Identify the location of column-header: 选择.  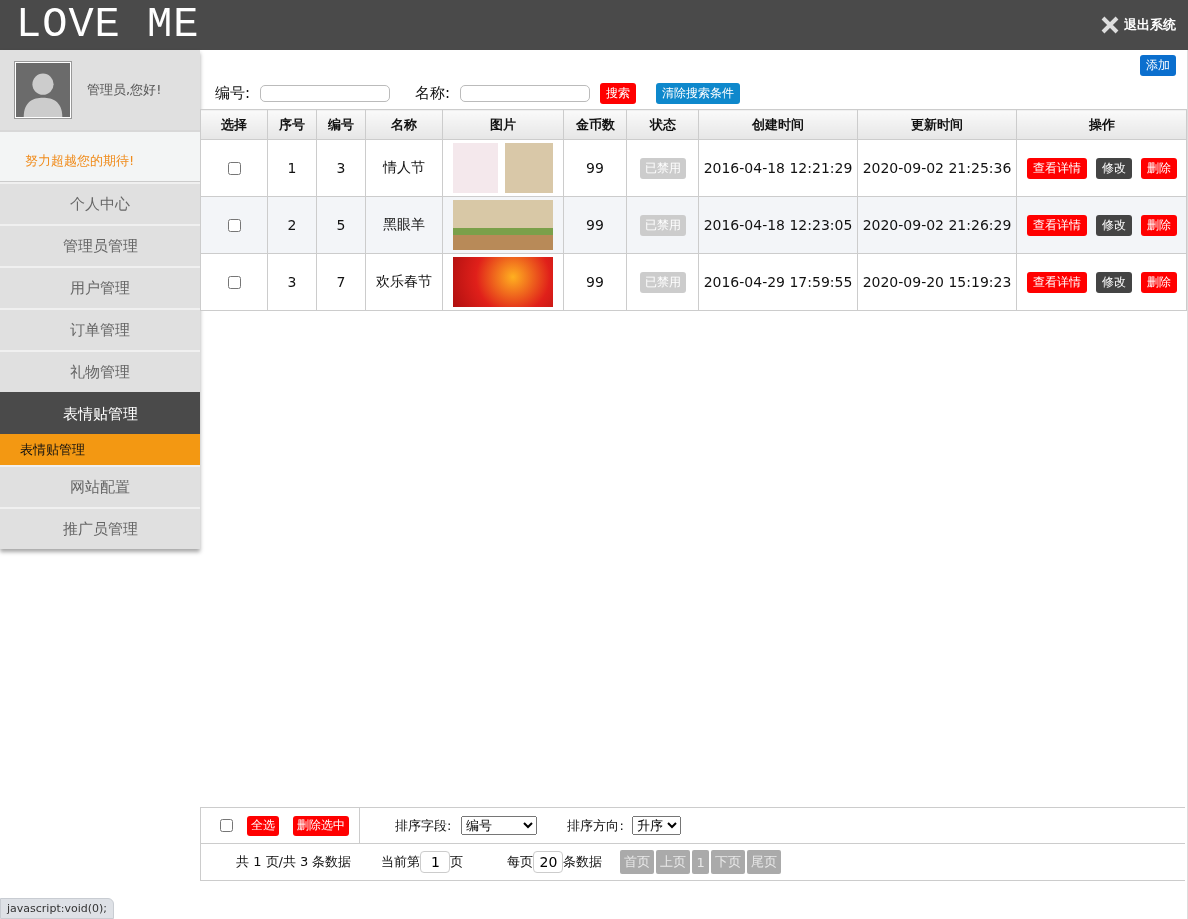
(234, 124).